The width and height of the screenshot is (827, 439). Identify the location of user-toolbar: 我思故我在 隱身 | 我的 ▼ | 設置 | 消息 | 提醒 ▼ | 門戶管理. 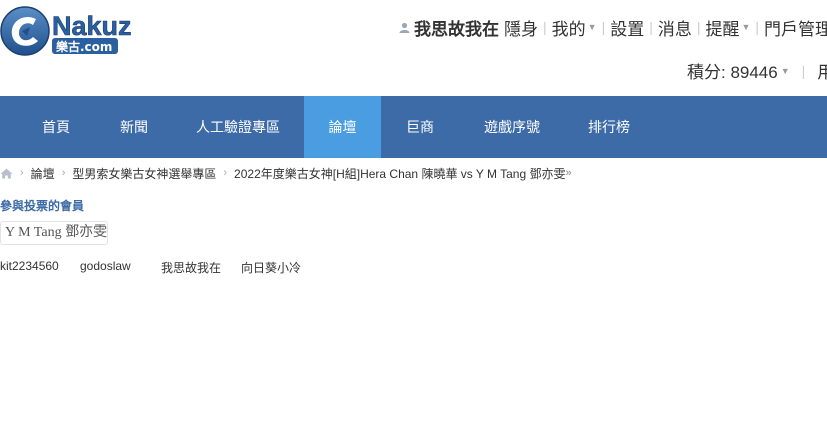
(613, 27).